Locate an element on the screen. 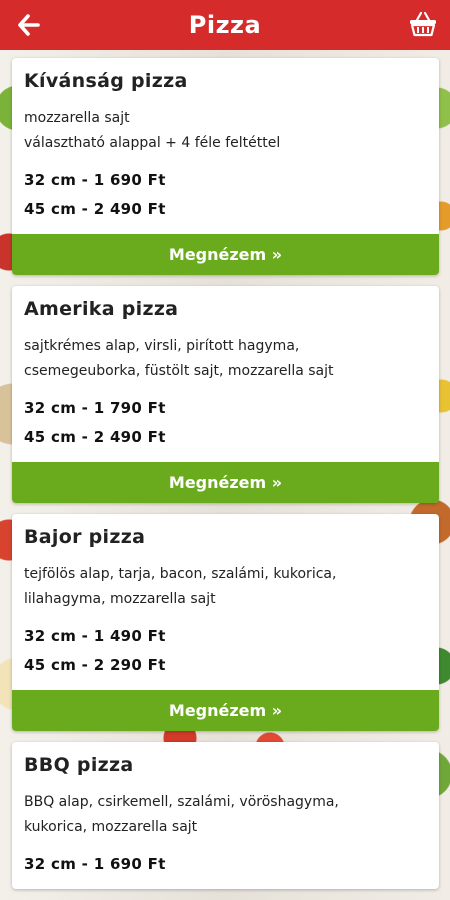 Image resolution: width=450 pixels, height=900 pixels. pizza-name: Amerika pizza is located at coordinates (101, 309).